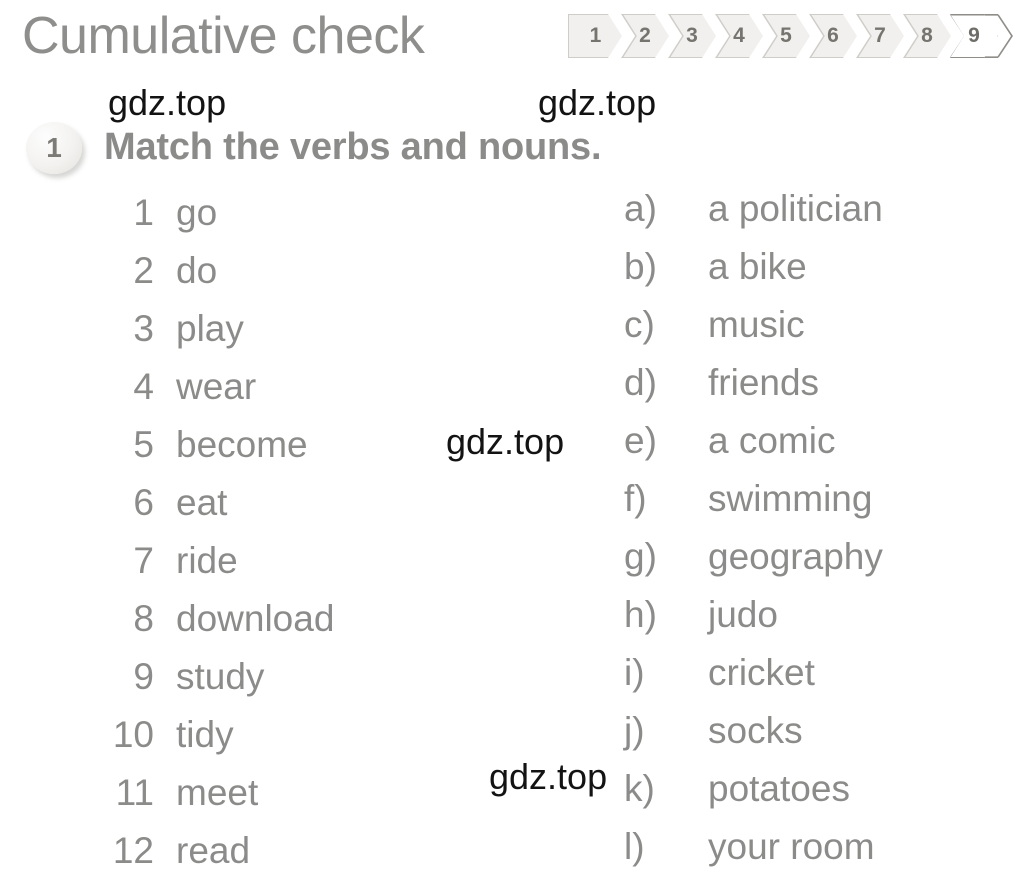  Describe the element at coordinates (640, 382) in the screenshot. I see `noun-row-marker: d)` at that location.